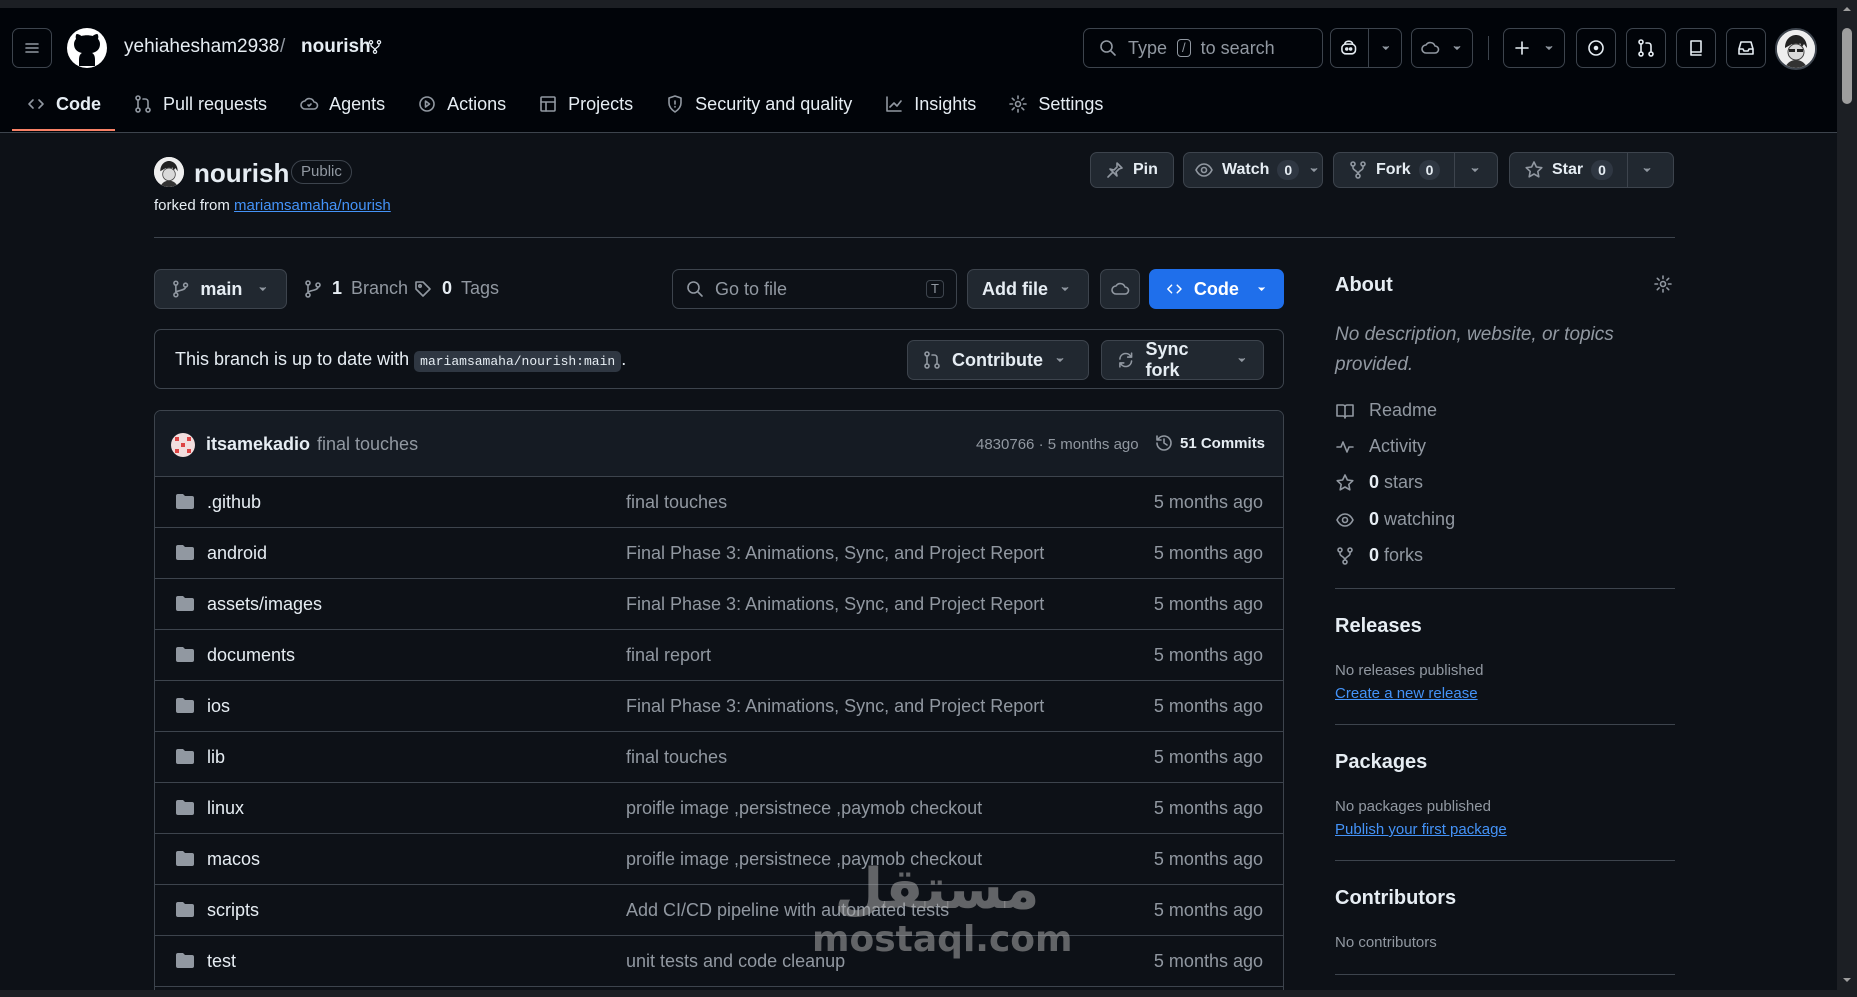 This screenshot has height=997, width=1857. What do you see at coordinates (216, 757) in the screenshot?
I see `file-name: lib` at bounding box center [216, 757].